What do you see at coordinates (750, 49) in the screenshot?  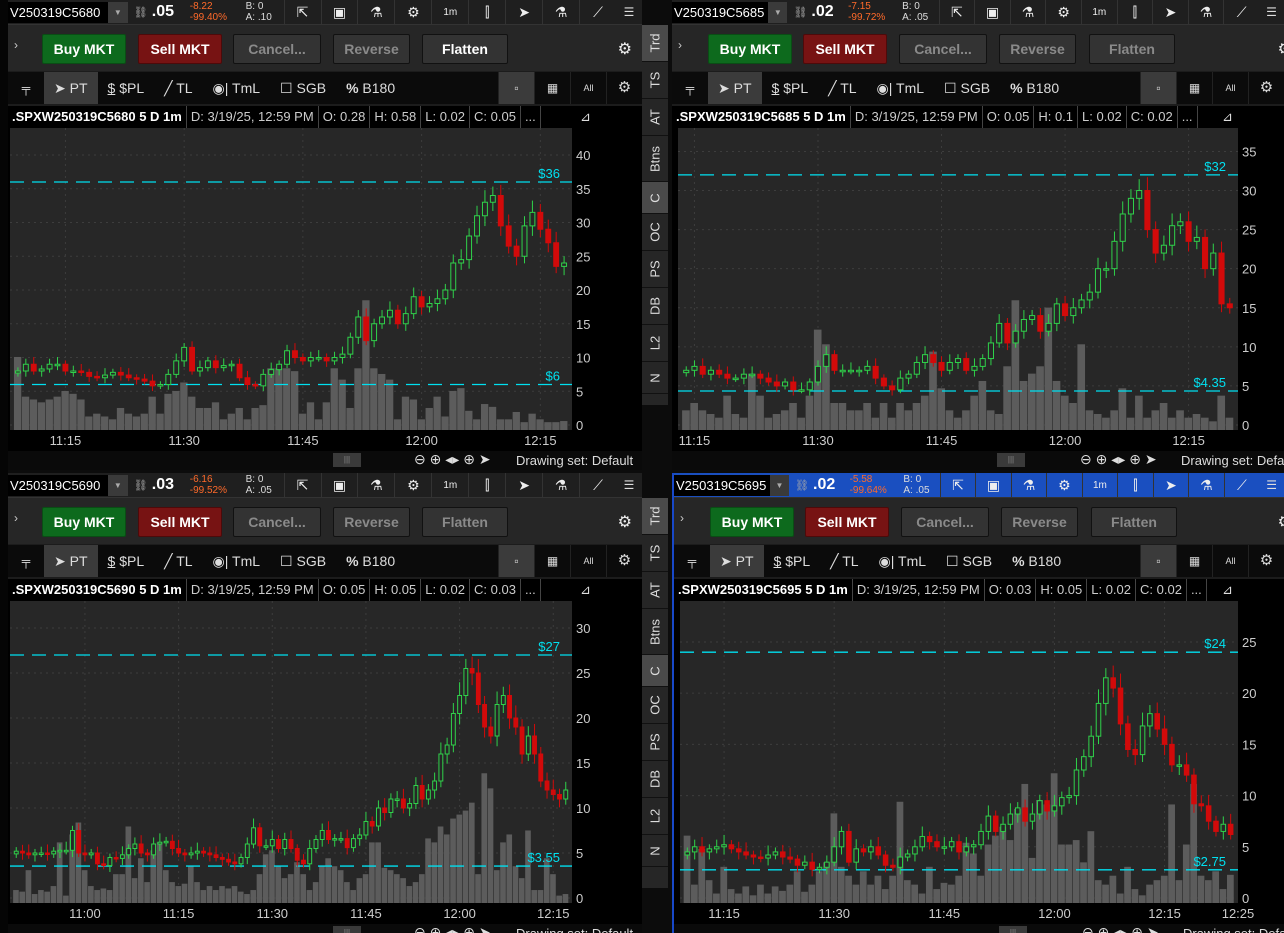 I see `buy-market-button: Buy MKT` at bounding box center [750, 49].